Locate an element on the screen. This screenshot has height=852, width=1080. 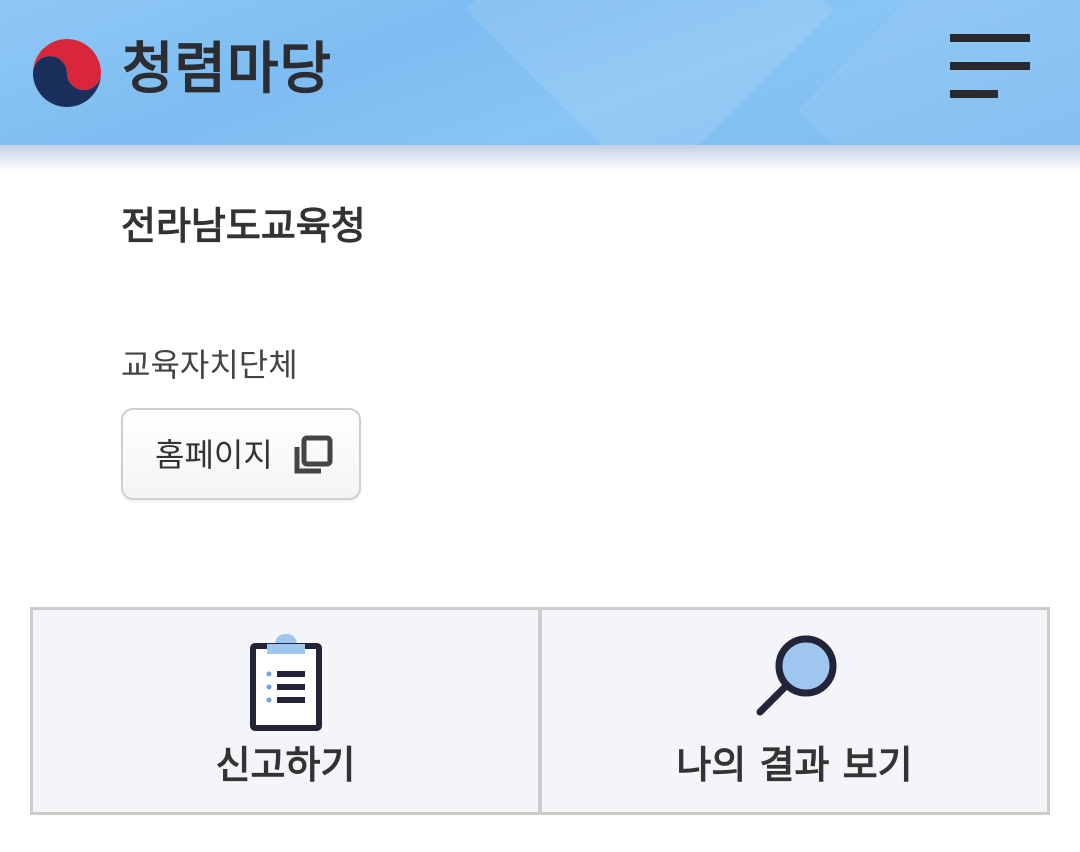
clipboard-icon is located at coordinates (285, 682).